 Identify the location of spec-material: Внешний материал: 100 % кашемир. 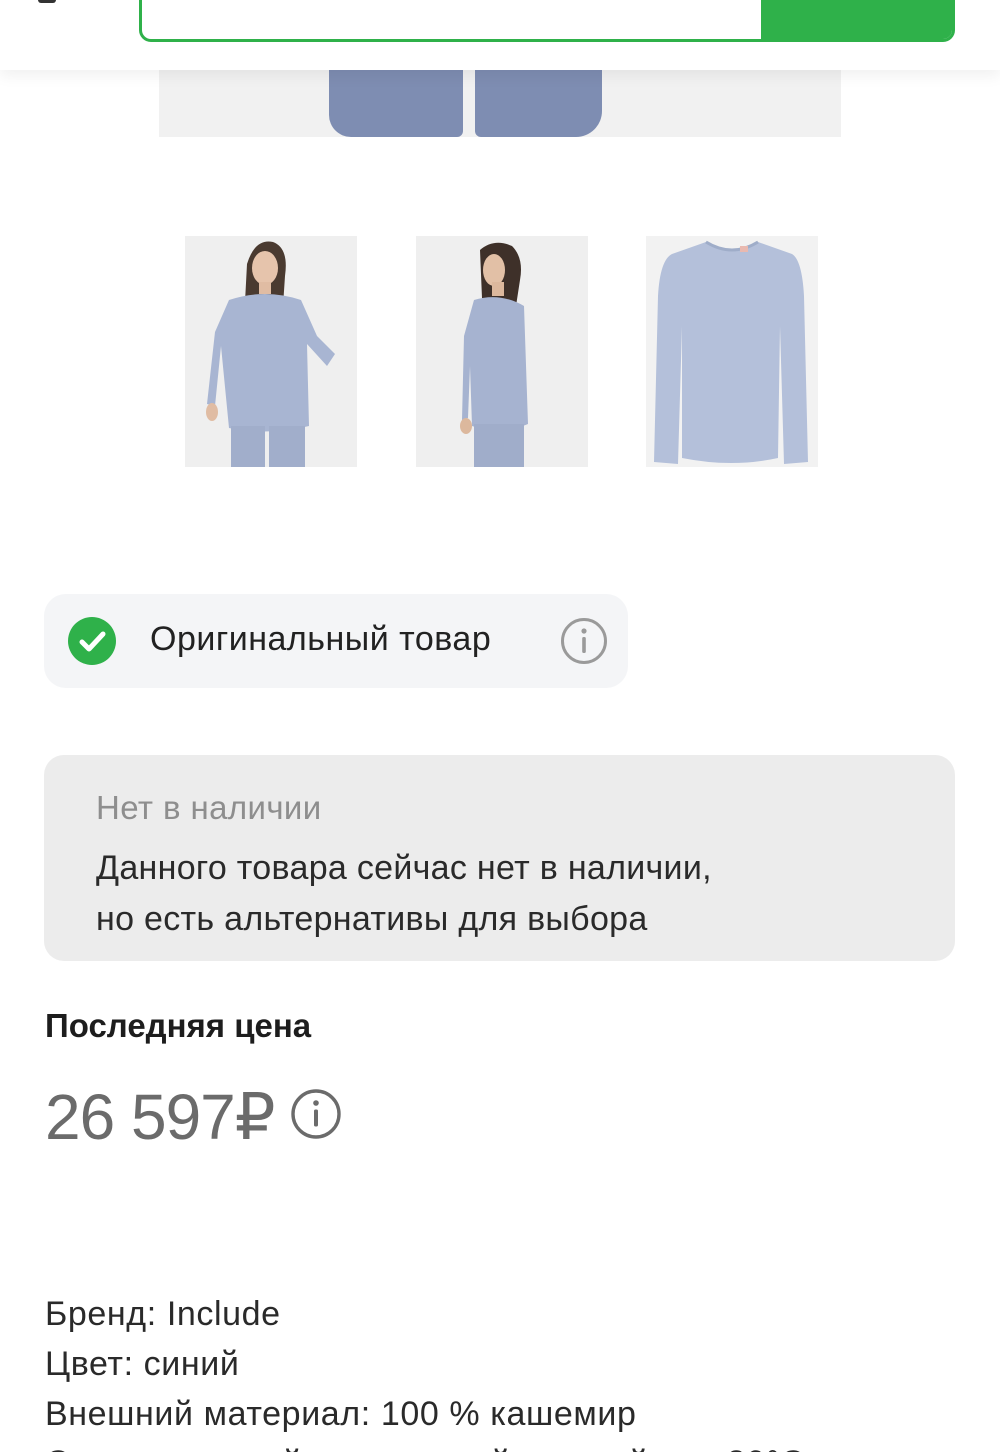
(341, 1414).